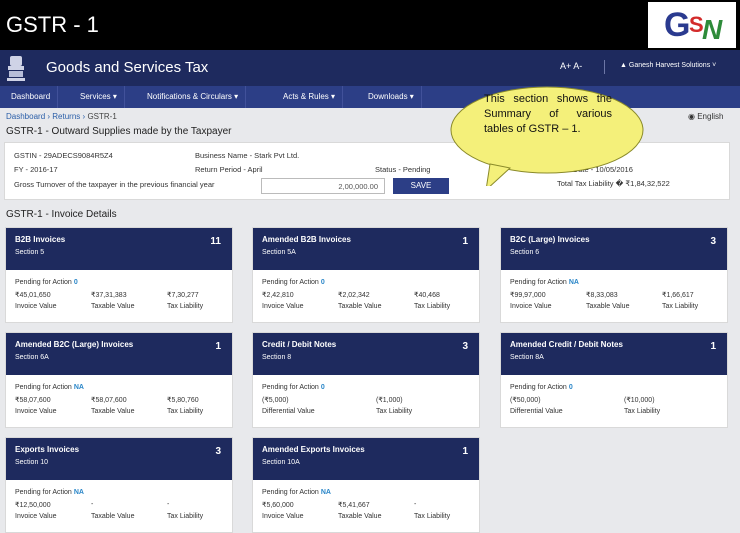 This screenshot has width=740, height=533. Describe the element at coordinates (389, 400) in the screenshot. I see `tax-liability-value: (₹1,000)` at that location.